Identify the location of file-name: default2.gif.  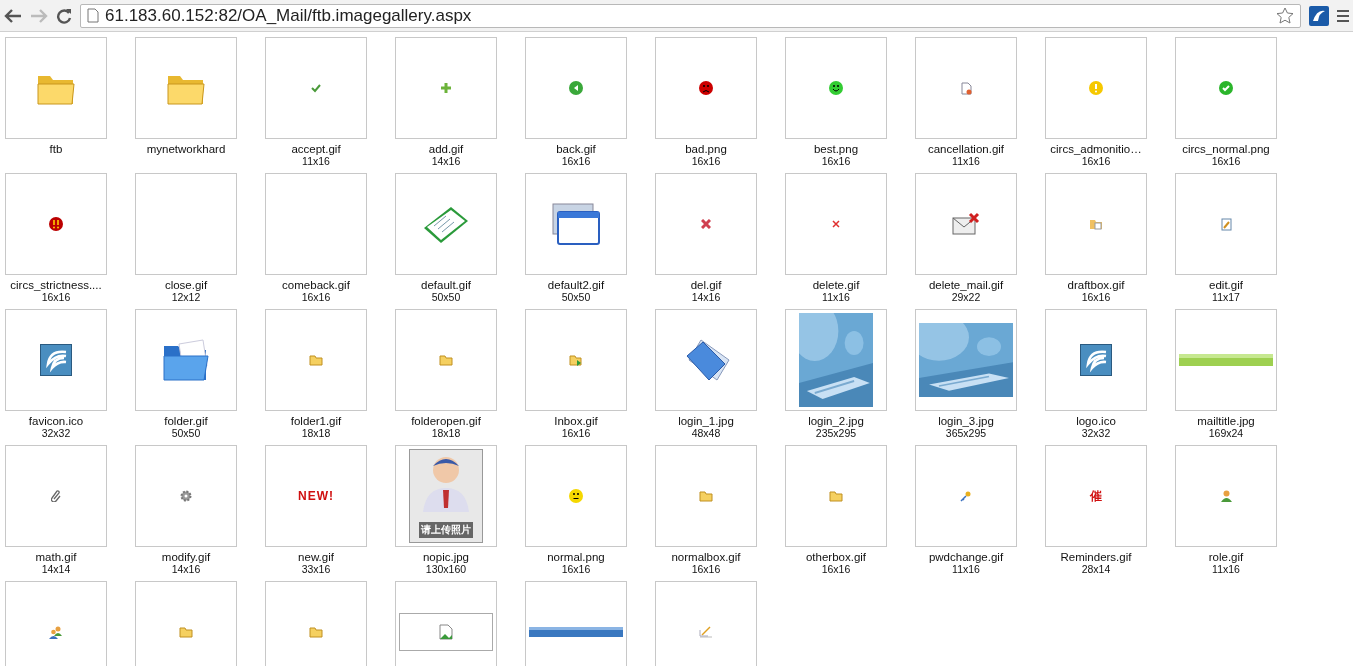
(576, 285).